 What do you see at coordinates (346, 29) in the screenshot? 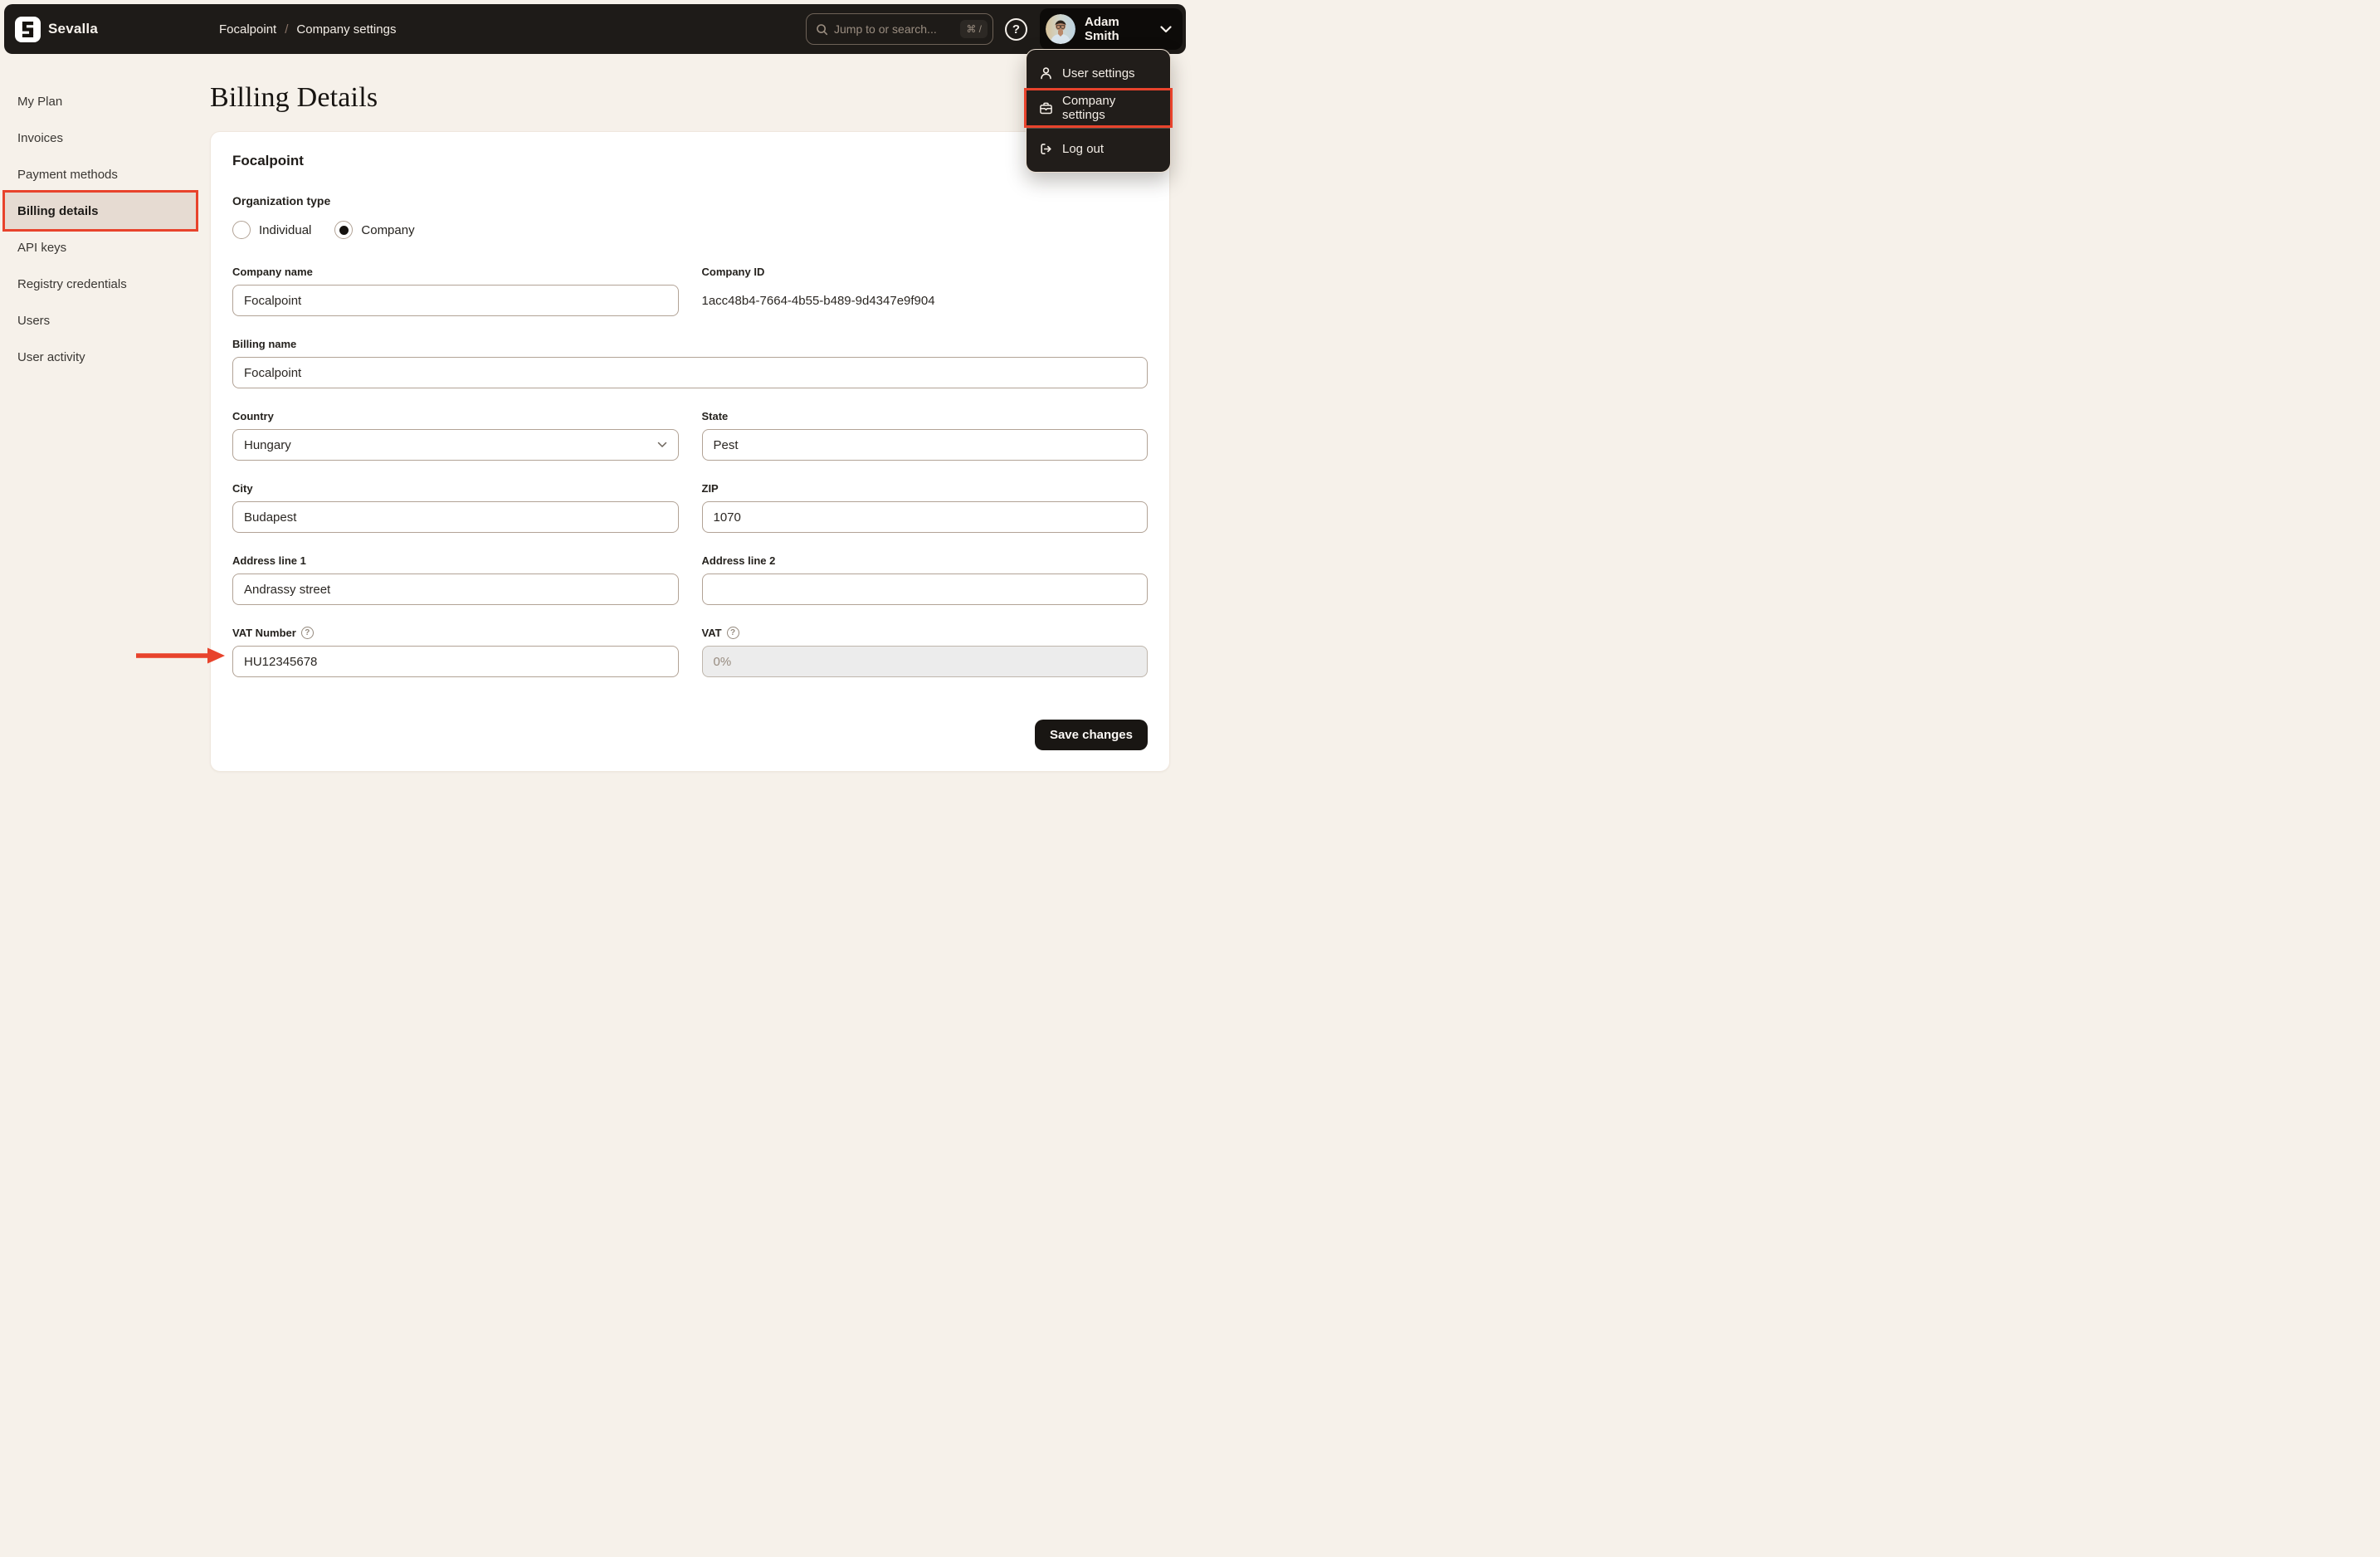
I see `breadcrumb-item-company-settings: Company settings` at bounding box center [346, 29].